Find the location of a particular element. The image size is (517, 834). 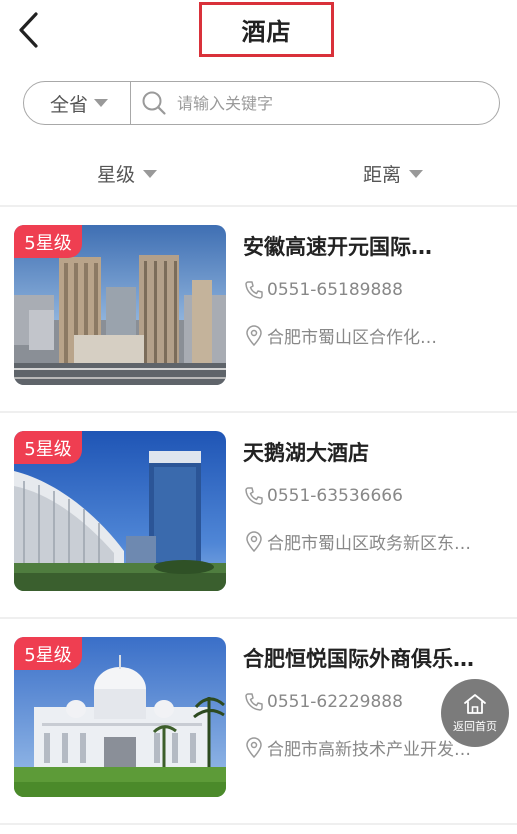

hotel-name: 天鹅湖大酒店 is located at coordinates (306, 453).